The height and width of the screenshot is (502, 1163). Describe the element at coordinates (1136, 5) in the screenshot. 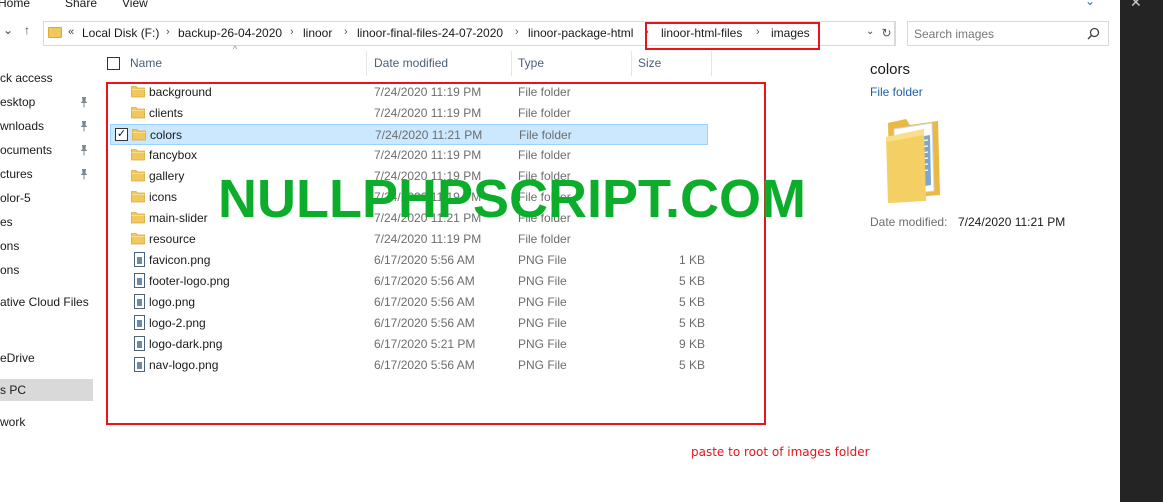

I see `close-icon: ✕` at that location.